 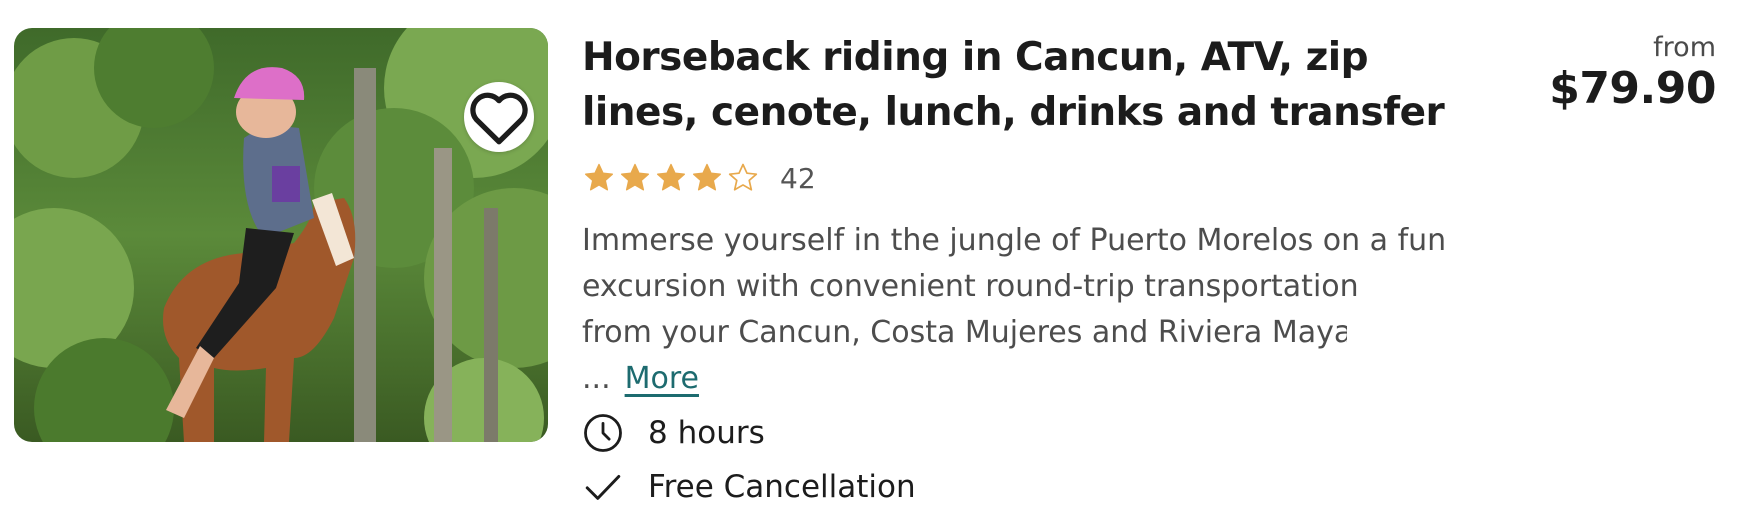 I want to click on review-count: 42, so click(x=798, y=178).